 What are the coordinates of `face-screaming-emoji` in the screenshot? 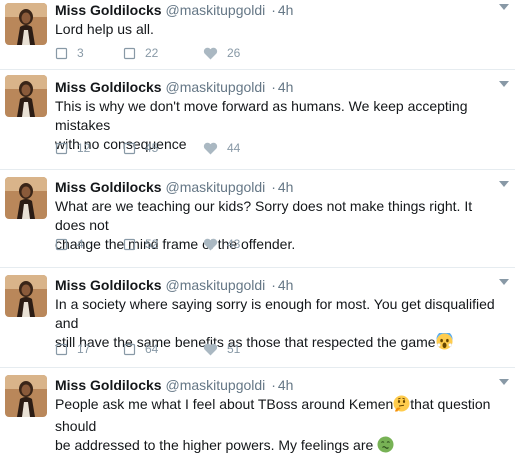 It's located at (444, 343).